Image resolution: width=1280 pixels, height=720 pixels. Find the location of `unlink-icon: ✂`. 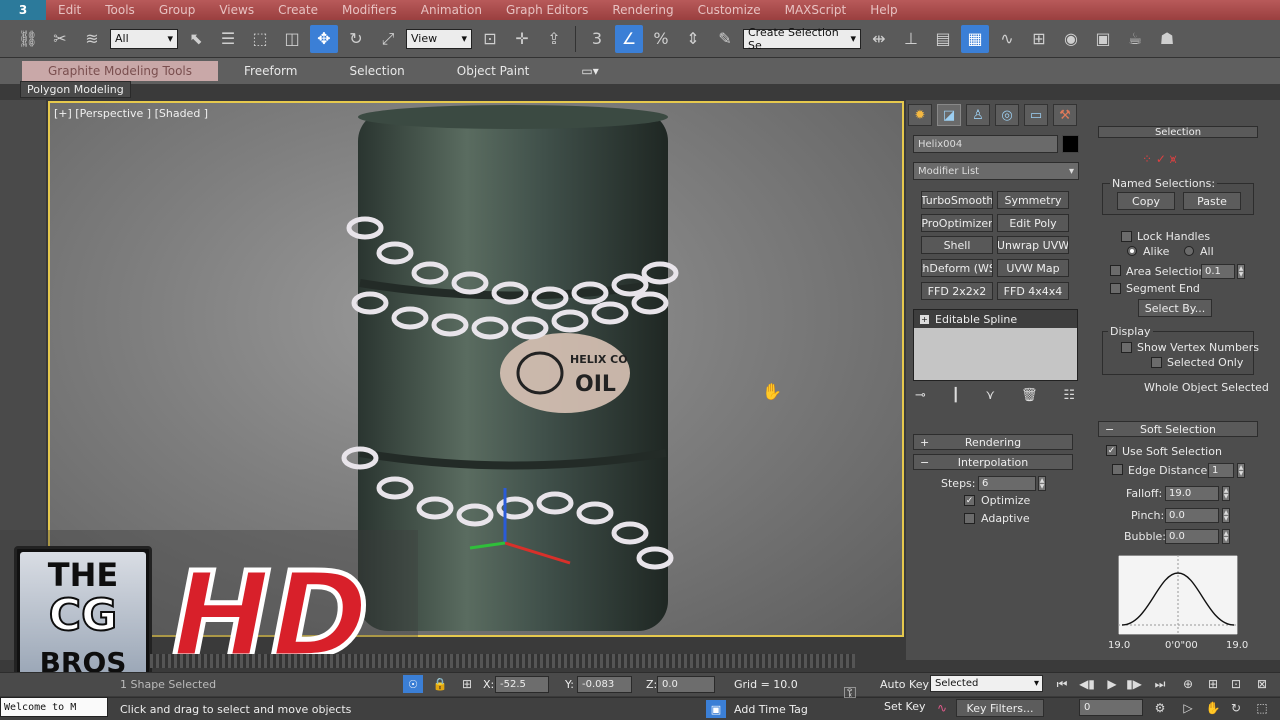

unlink-icon: ✂ is located at coordinates (60, 39).